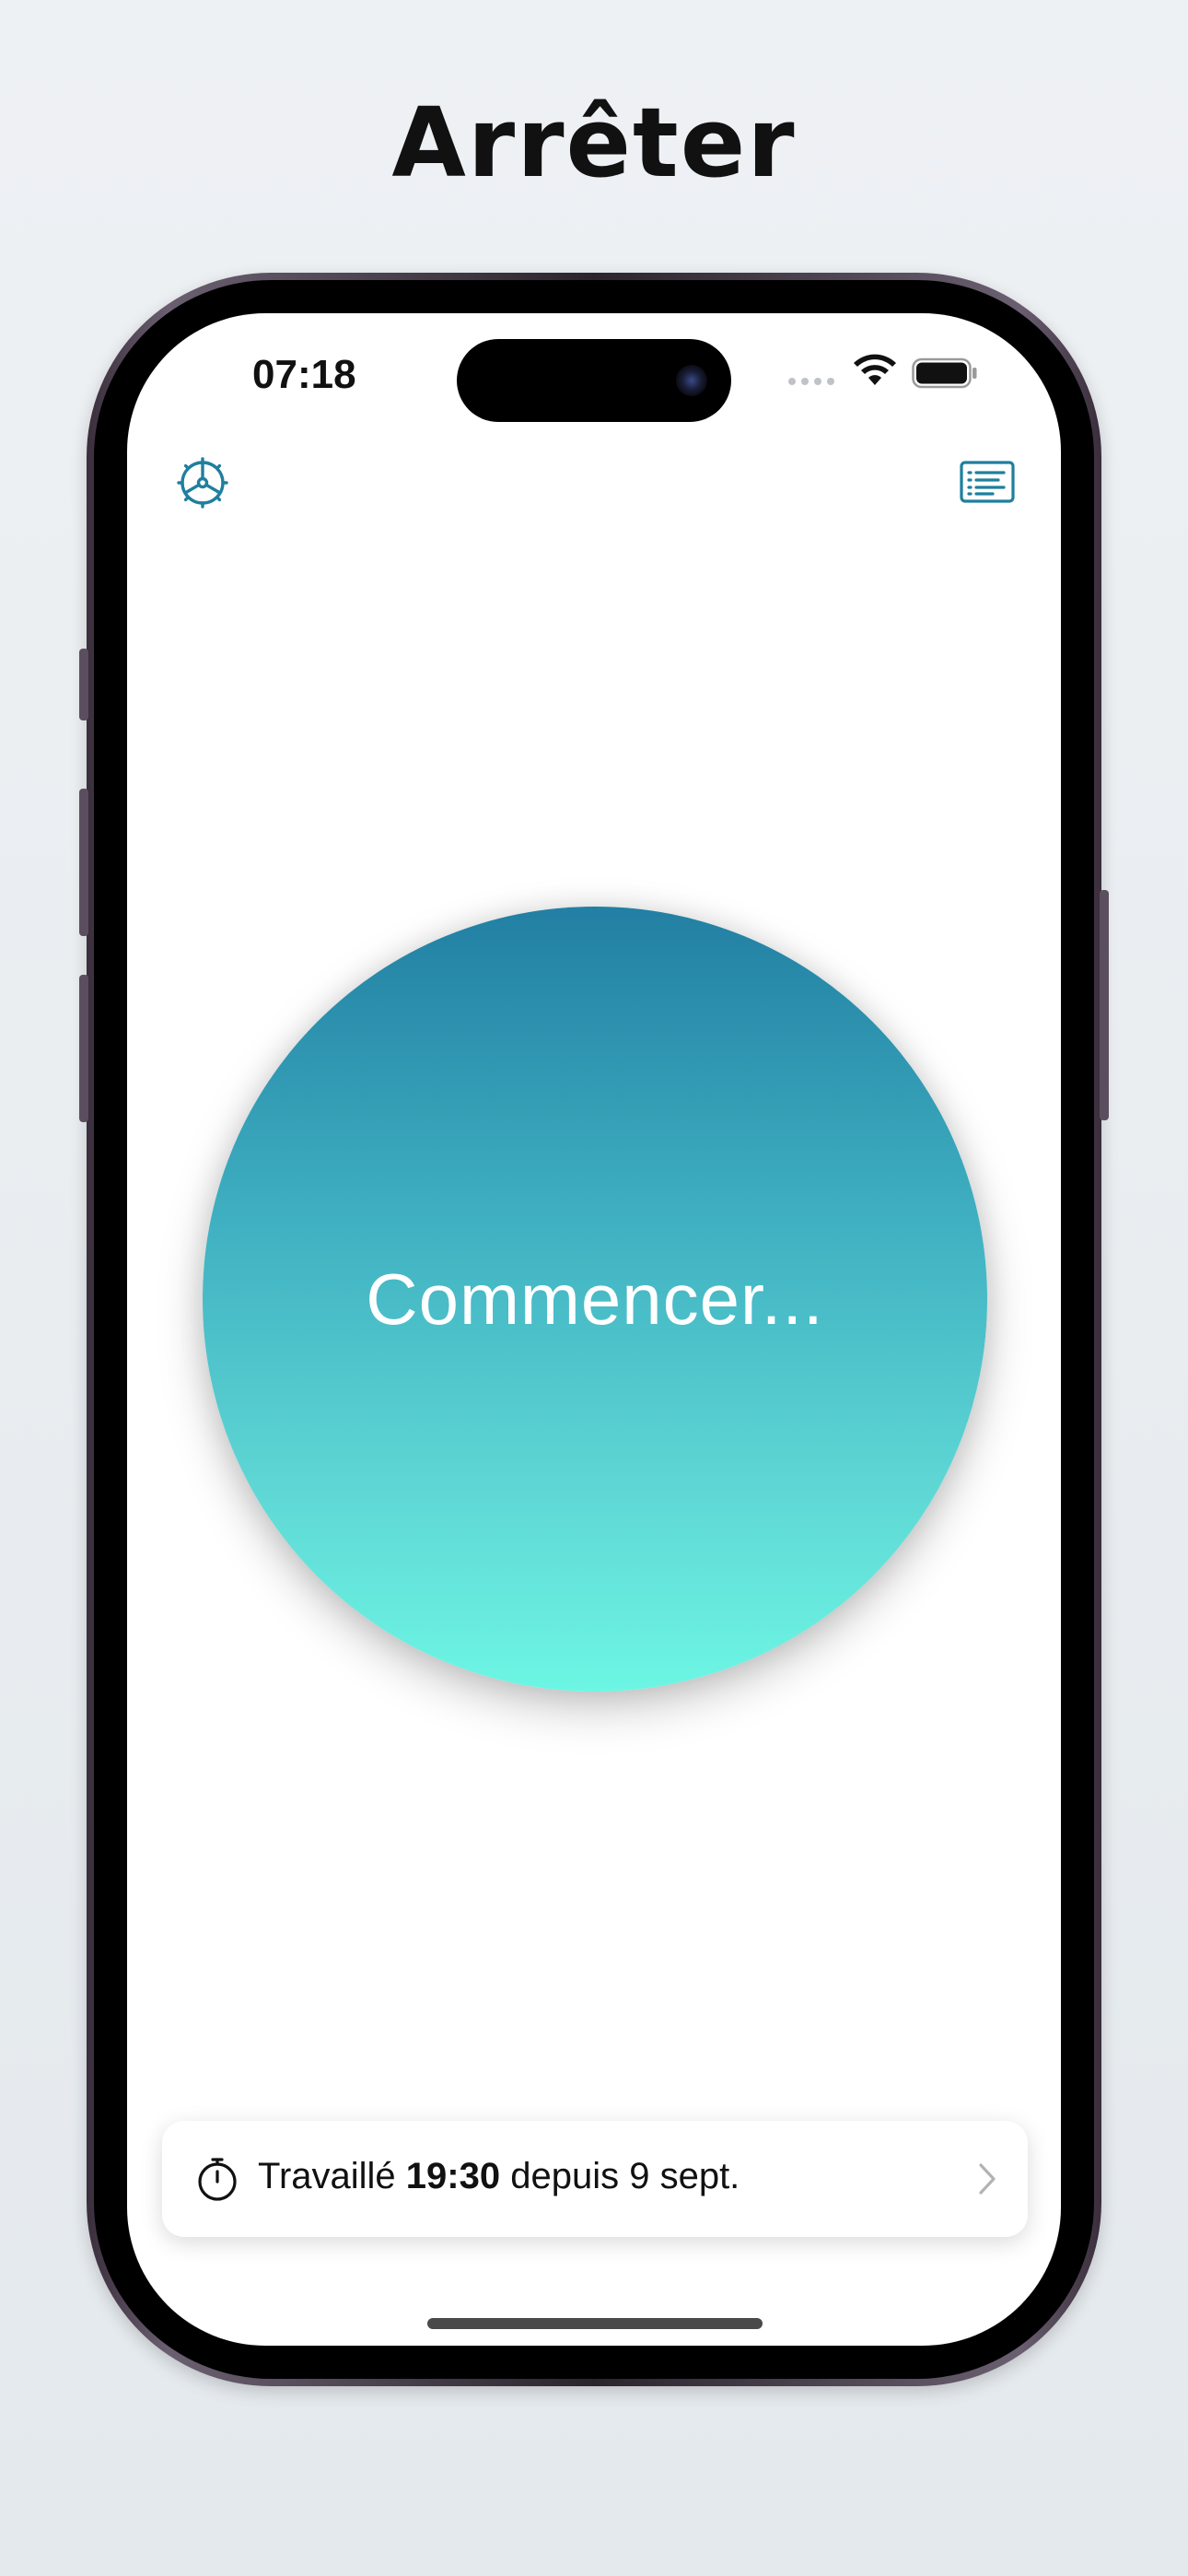  What do you see at coordinates (594, 143) in the screenshot?
I see `promo-headline: Arrêter` at bounding box center [594, 143].